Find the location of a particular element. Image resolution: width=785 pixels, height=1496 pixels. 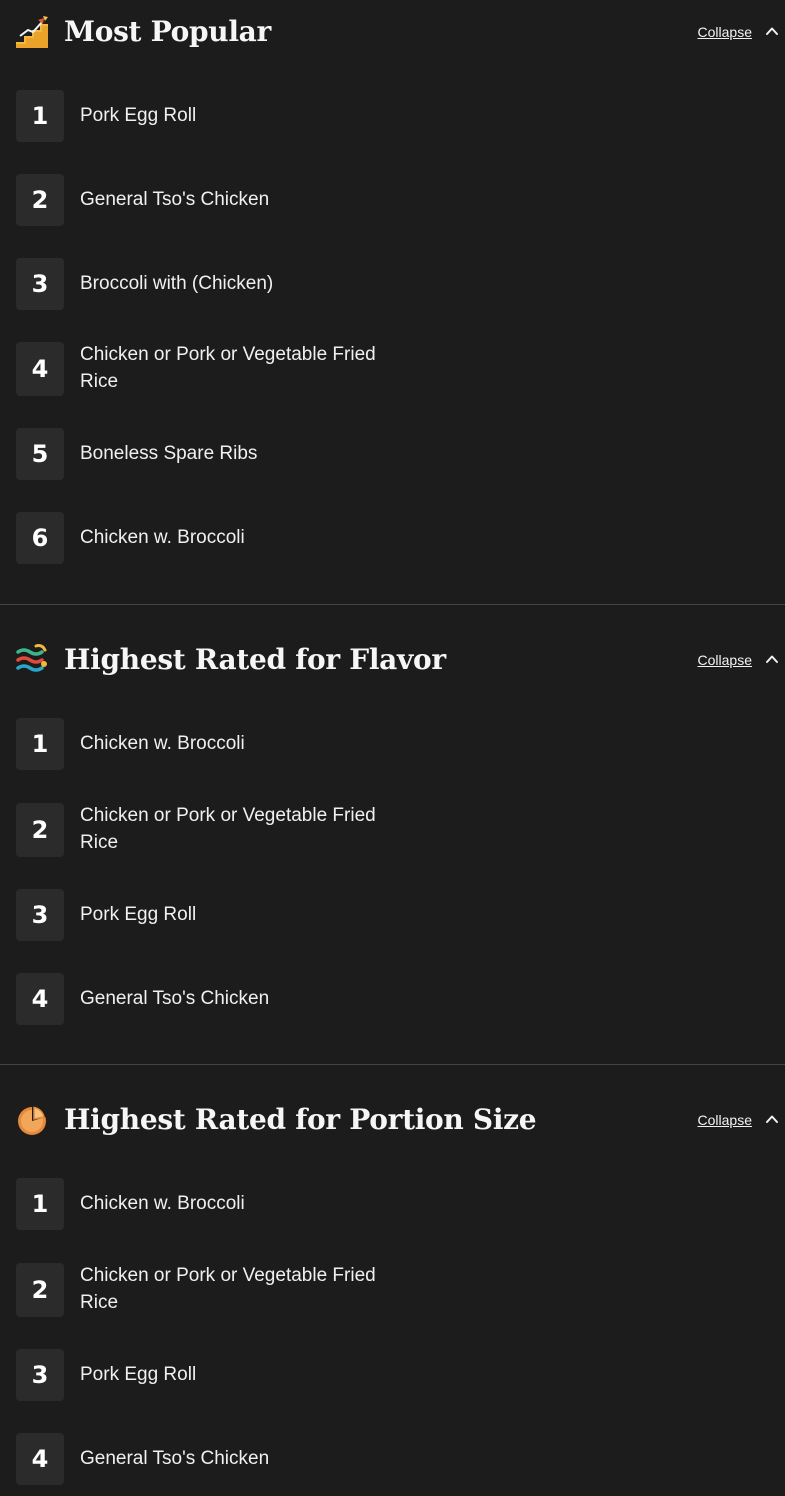

flavor-waves-icon is located at coordinates (32, 660).